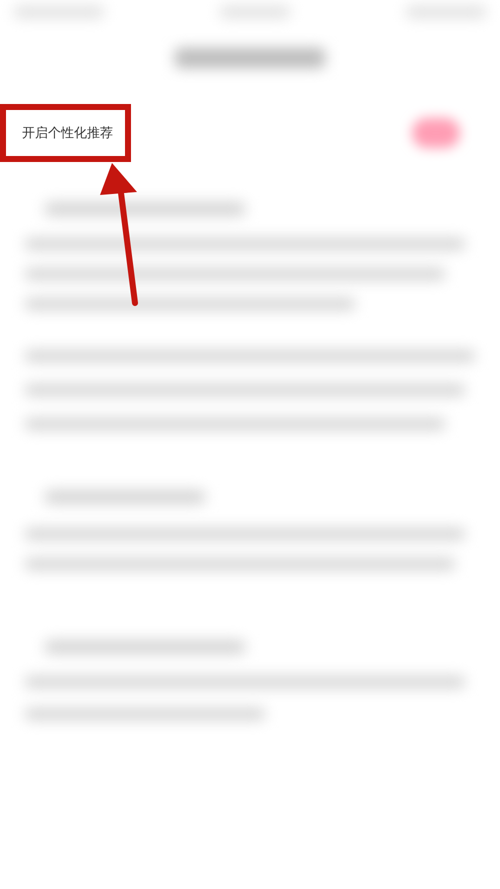 This screenshot has width=500, height=889. Describe the element at coordinates (67, 133) in the screenshot. I see `setting-label: 开启个性化推荐` at that location.